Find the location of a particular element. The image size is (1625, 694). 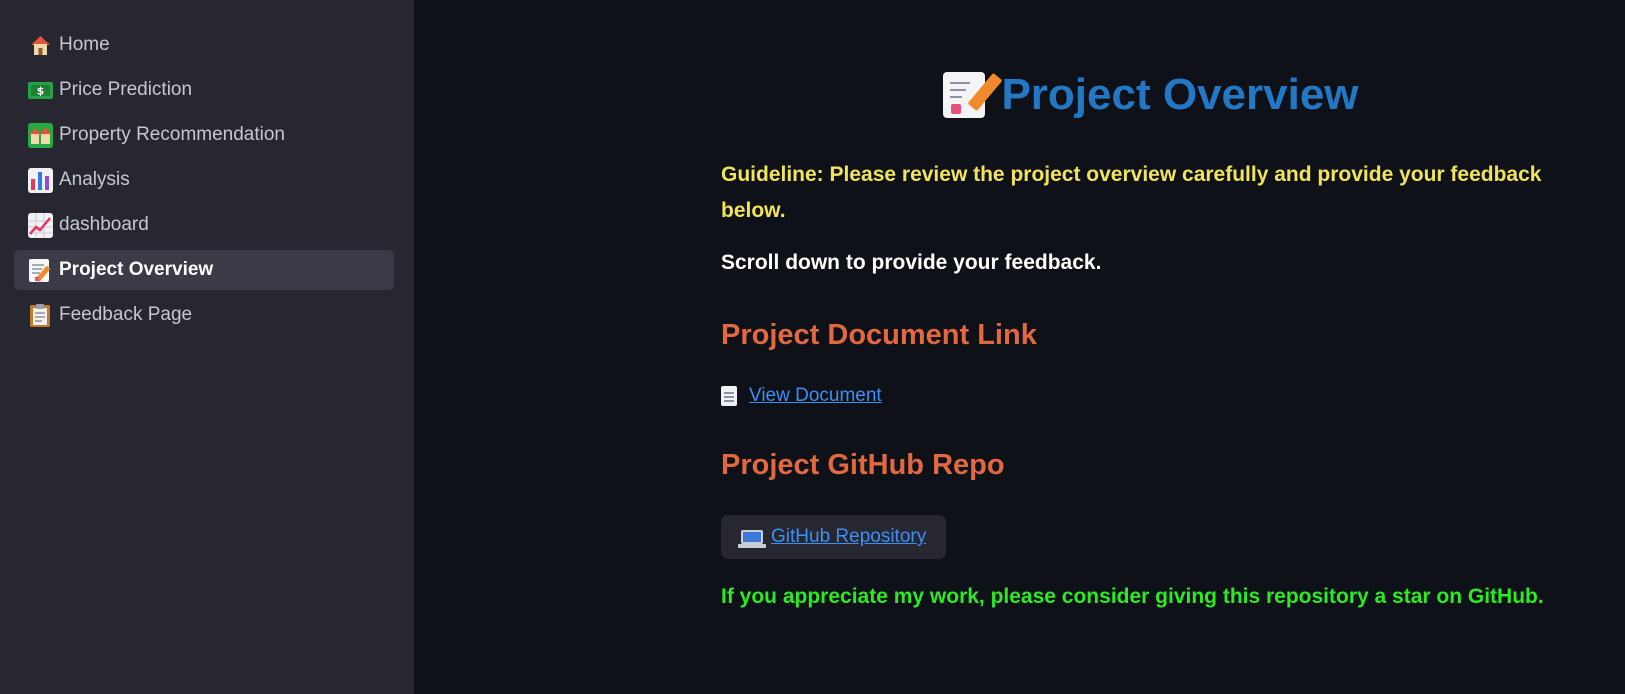

chart-increasing-icon is located at coordinates (40, 225).